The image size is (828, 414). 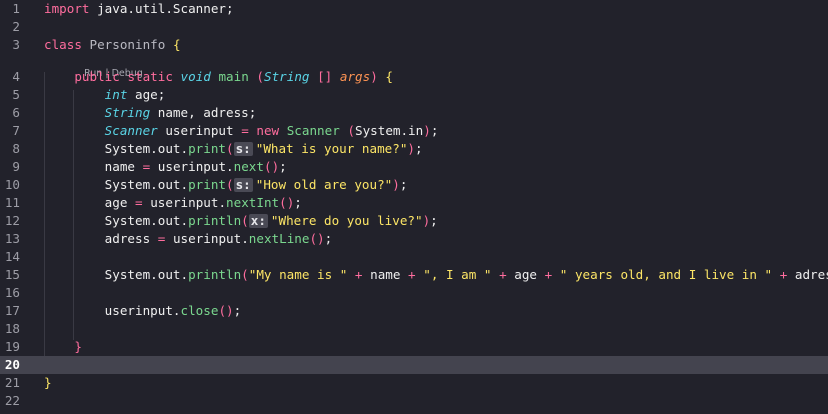 What do you see at coordinates (12, 364) in the screenshot?
I see `line-number: 20` at bounding box center [12, 364].